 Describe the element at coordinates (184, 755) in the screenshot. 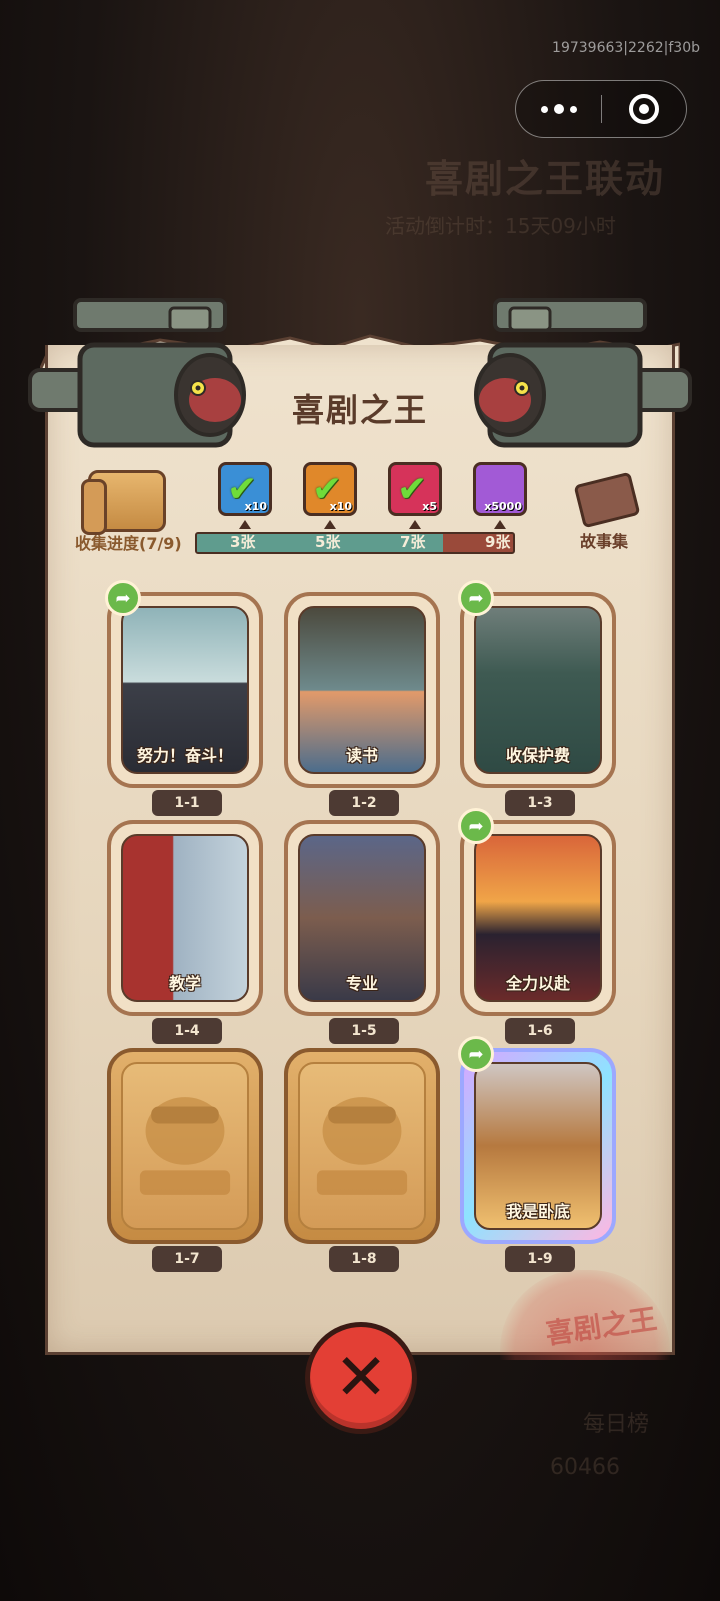

I see `card-caption: 努力！奋斗！` at that location.